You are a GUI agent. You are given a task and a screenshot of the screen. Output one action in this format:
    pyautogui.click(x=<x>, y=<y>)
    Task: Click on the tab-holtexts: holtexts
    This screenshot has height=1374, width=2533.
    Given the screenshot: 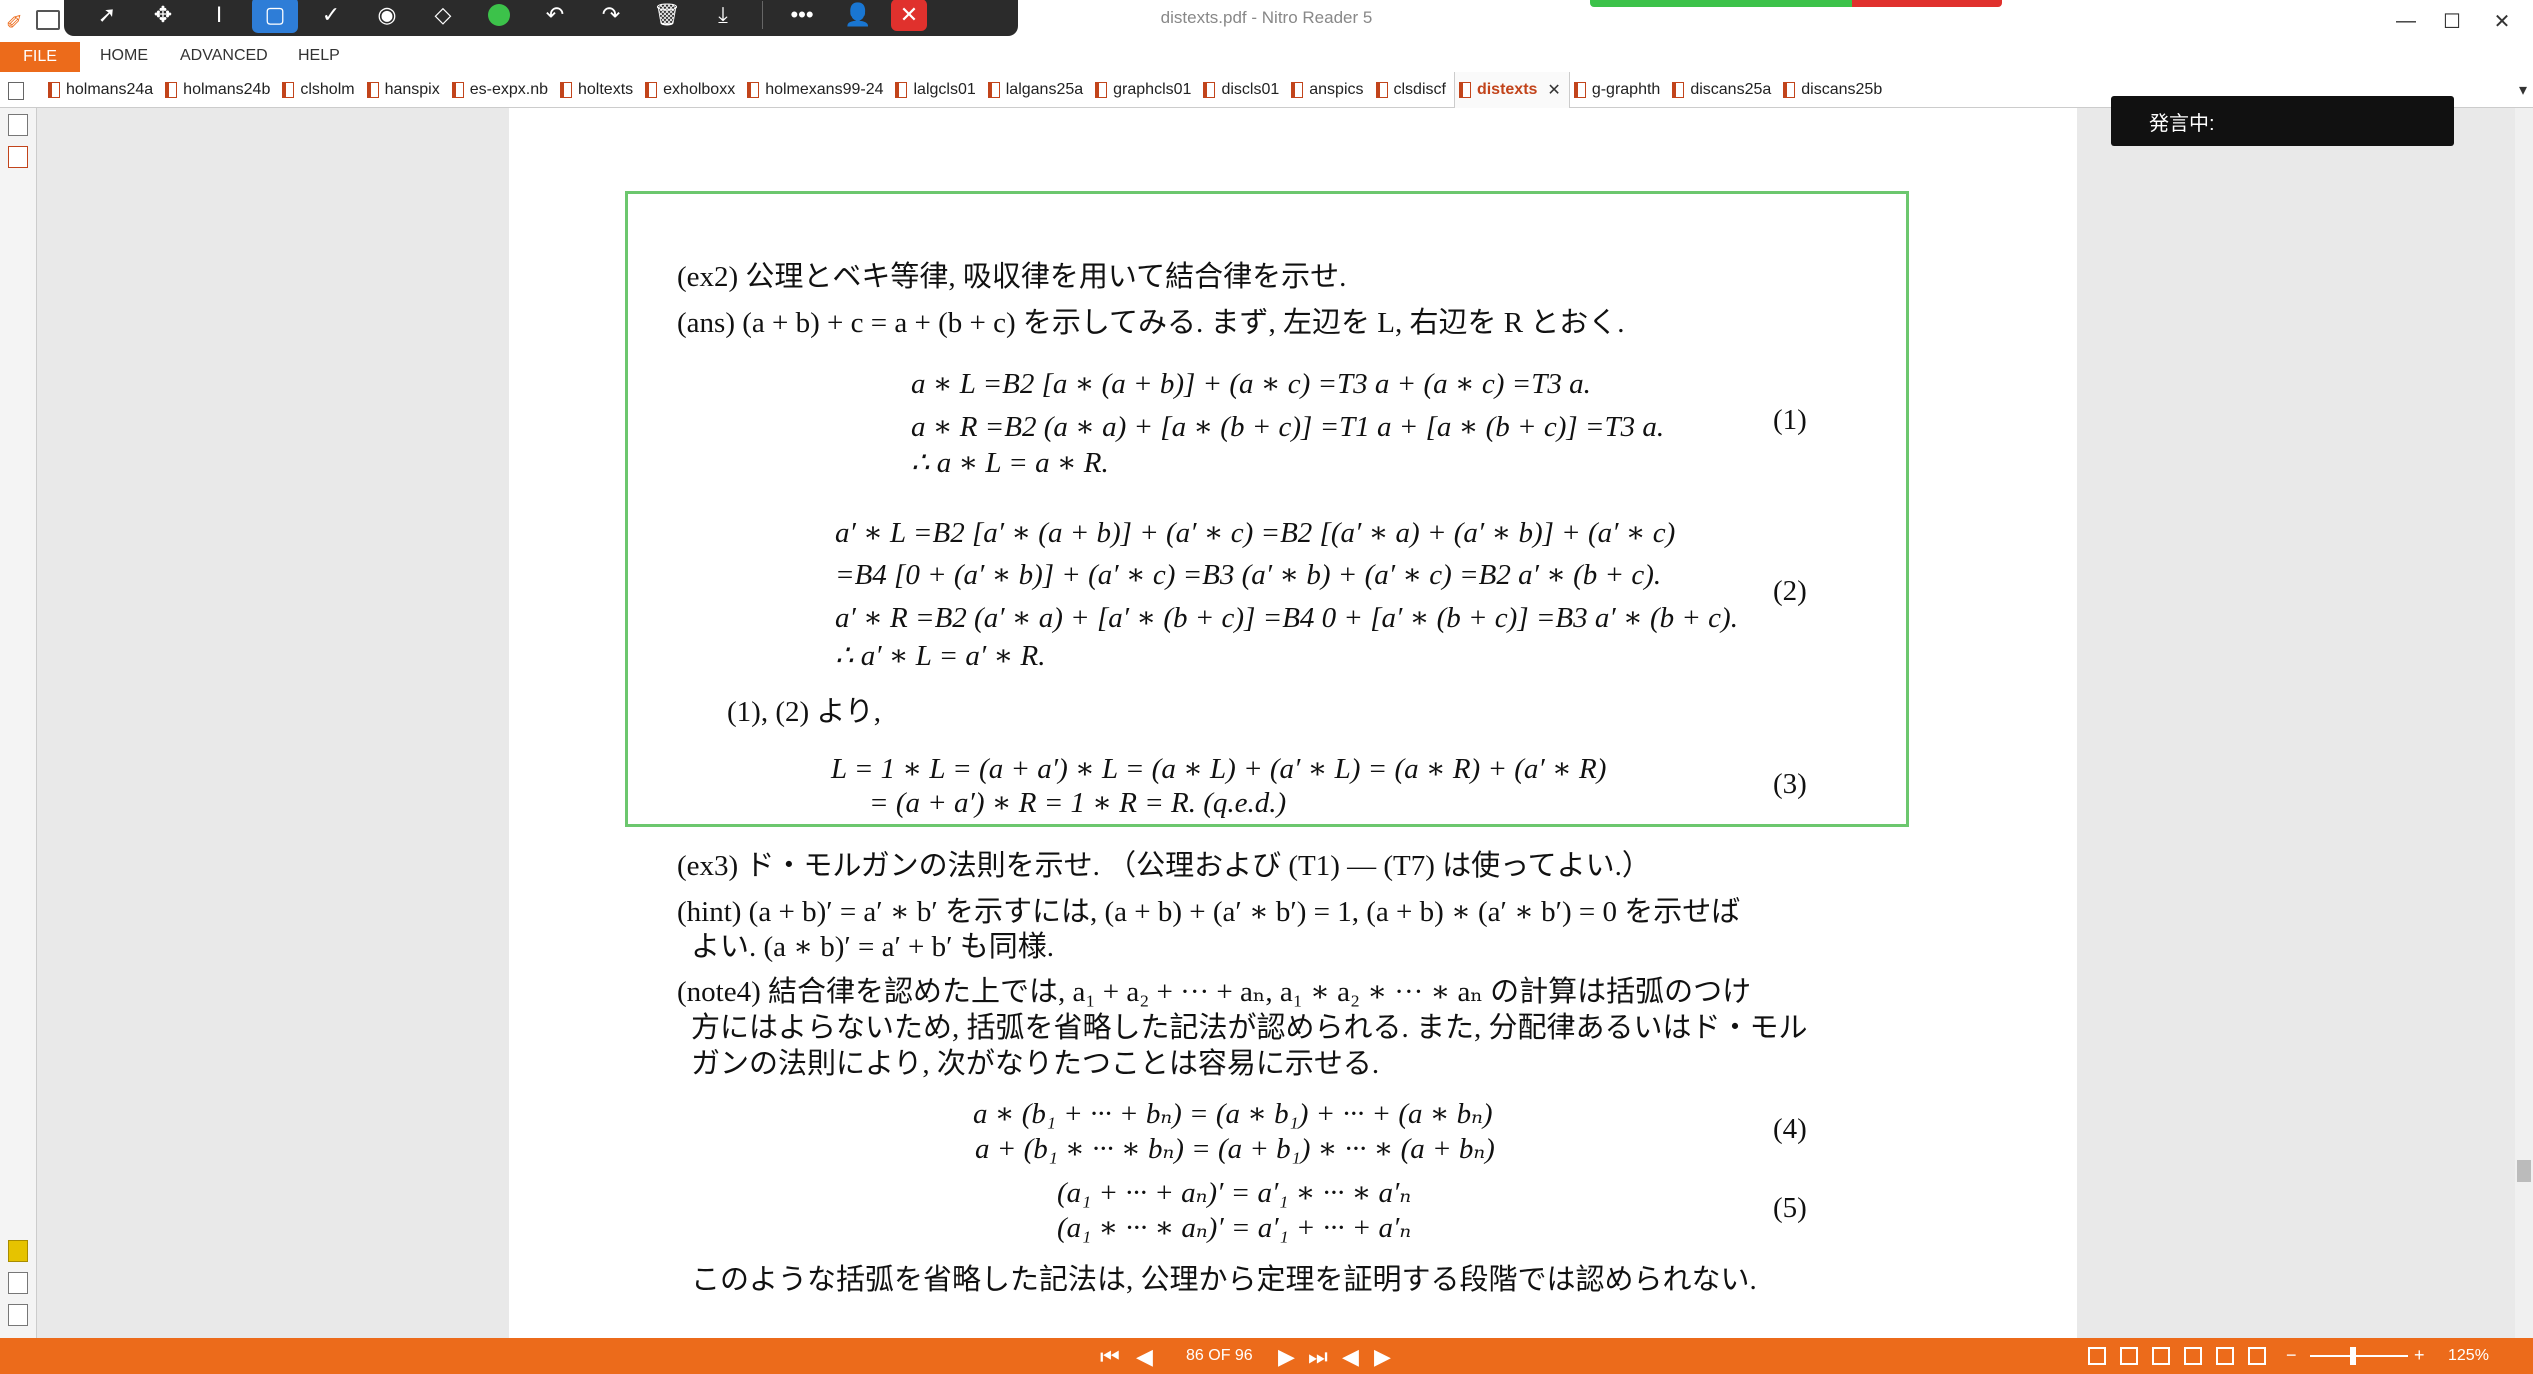 What is the action you would take?
    pyautogui.click(x=598, y=90)
    